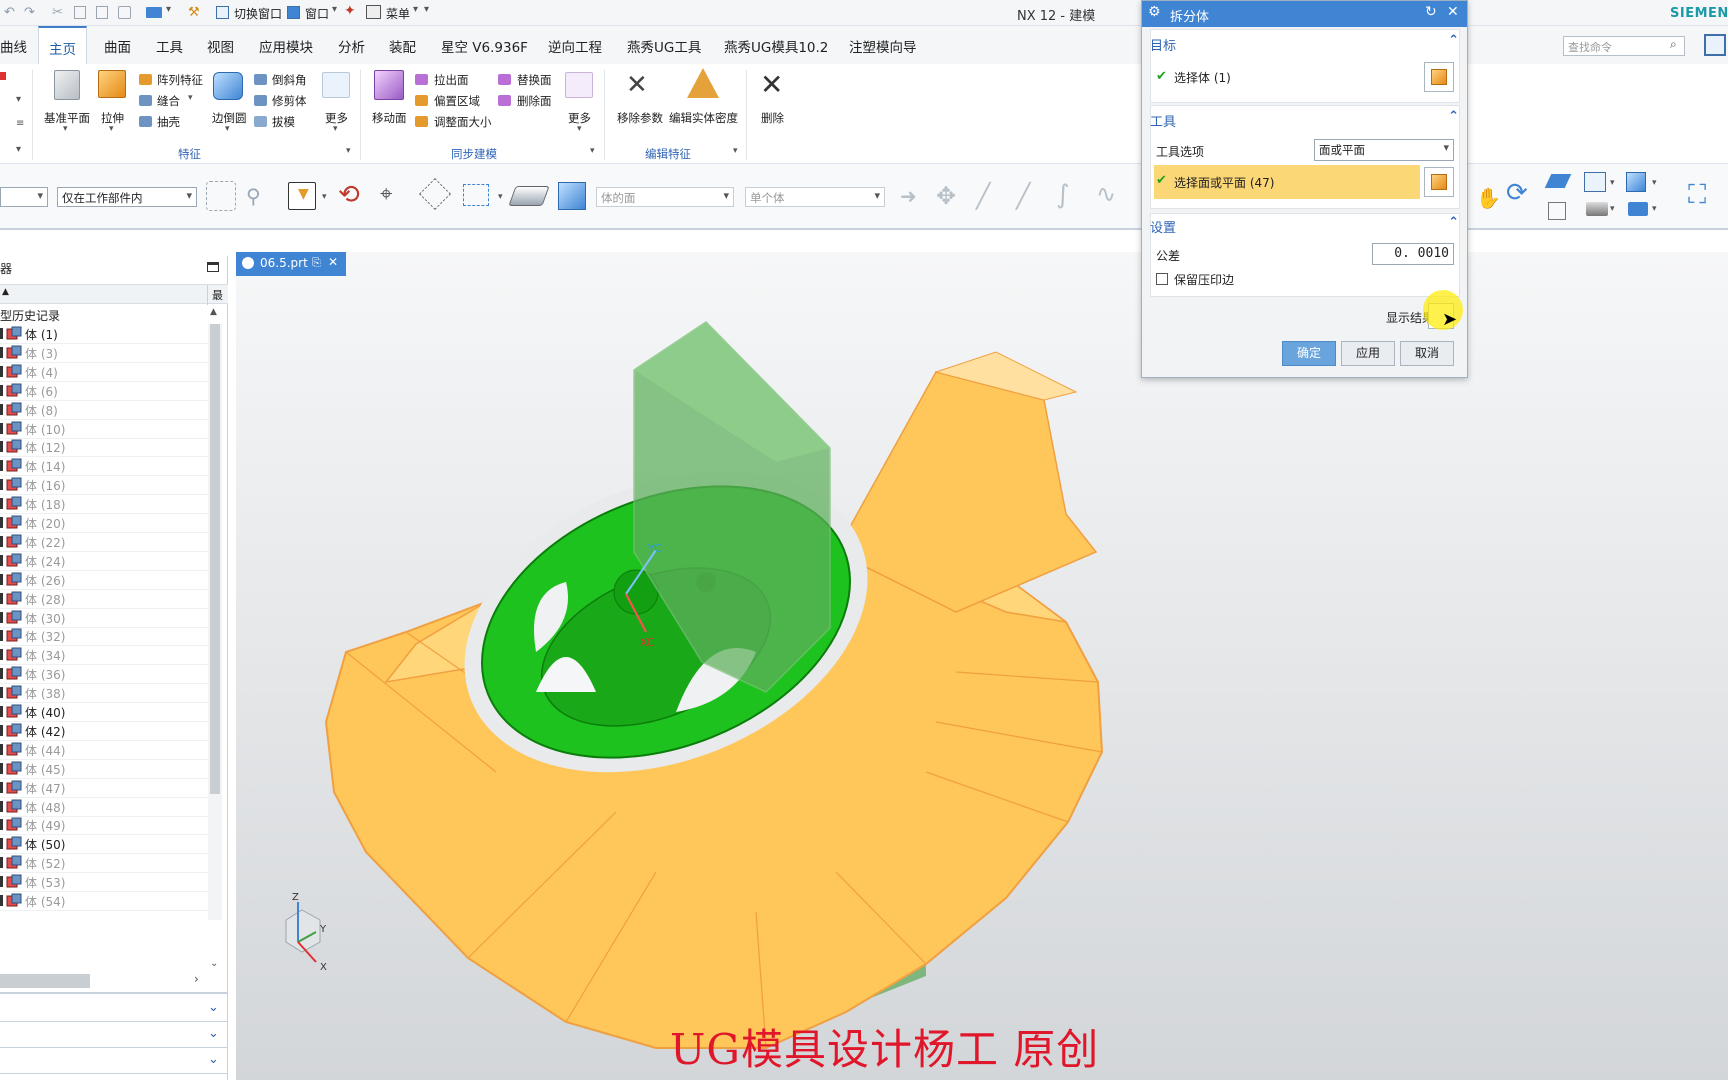 This screenshot has height=1083, width=1728. Describe the element at coordinates (334, 9) in the screenshot. I see `window-dropdown-icon: ▾` at that location.